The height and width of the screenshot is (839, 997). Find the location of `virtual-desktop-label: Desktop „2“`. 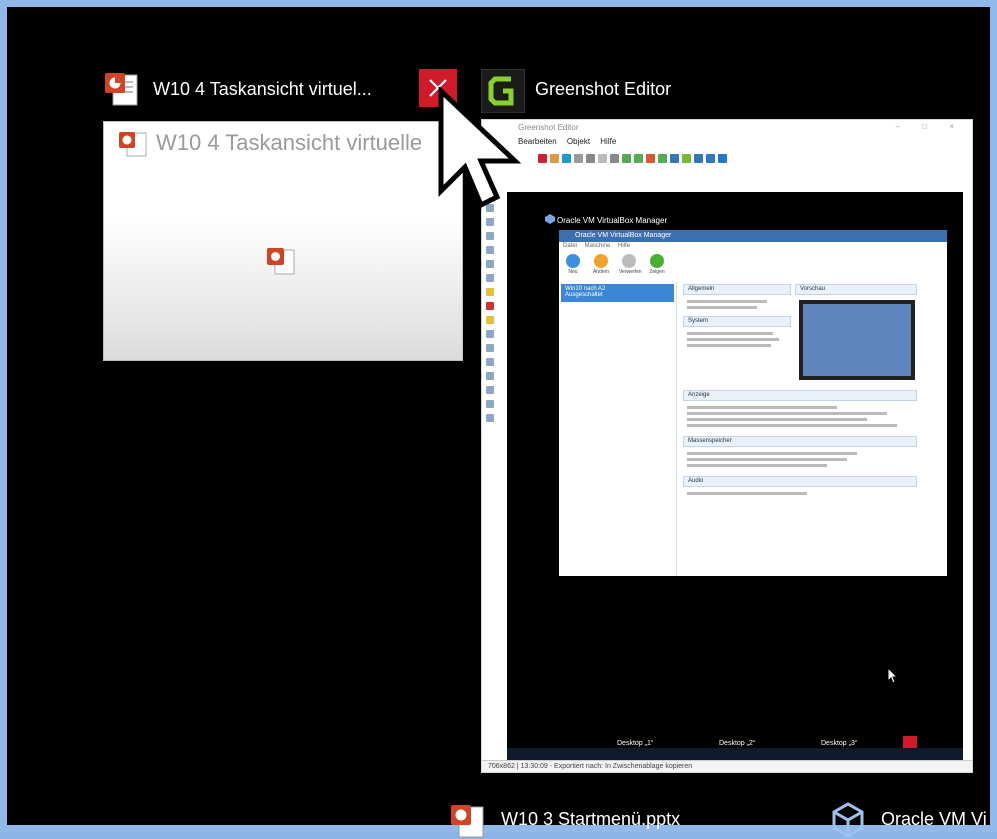

virtual-desktop-label: Desktop „2“ is located at coordinates (737, 743).